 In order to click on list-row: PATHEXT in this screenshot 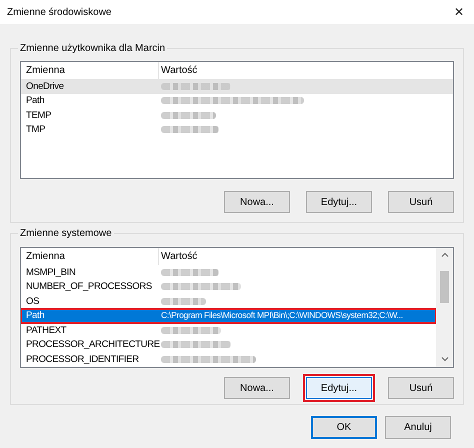, I will do `click(228, 330)`.